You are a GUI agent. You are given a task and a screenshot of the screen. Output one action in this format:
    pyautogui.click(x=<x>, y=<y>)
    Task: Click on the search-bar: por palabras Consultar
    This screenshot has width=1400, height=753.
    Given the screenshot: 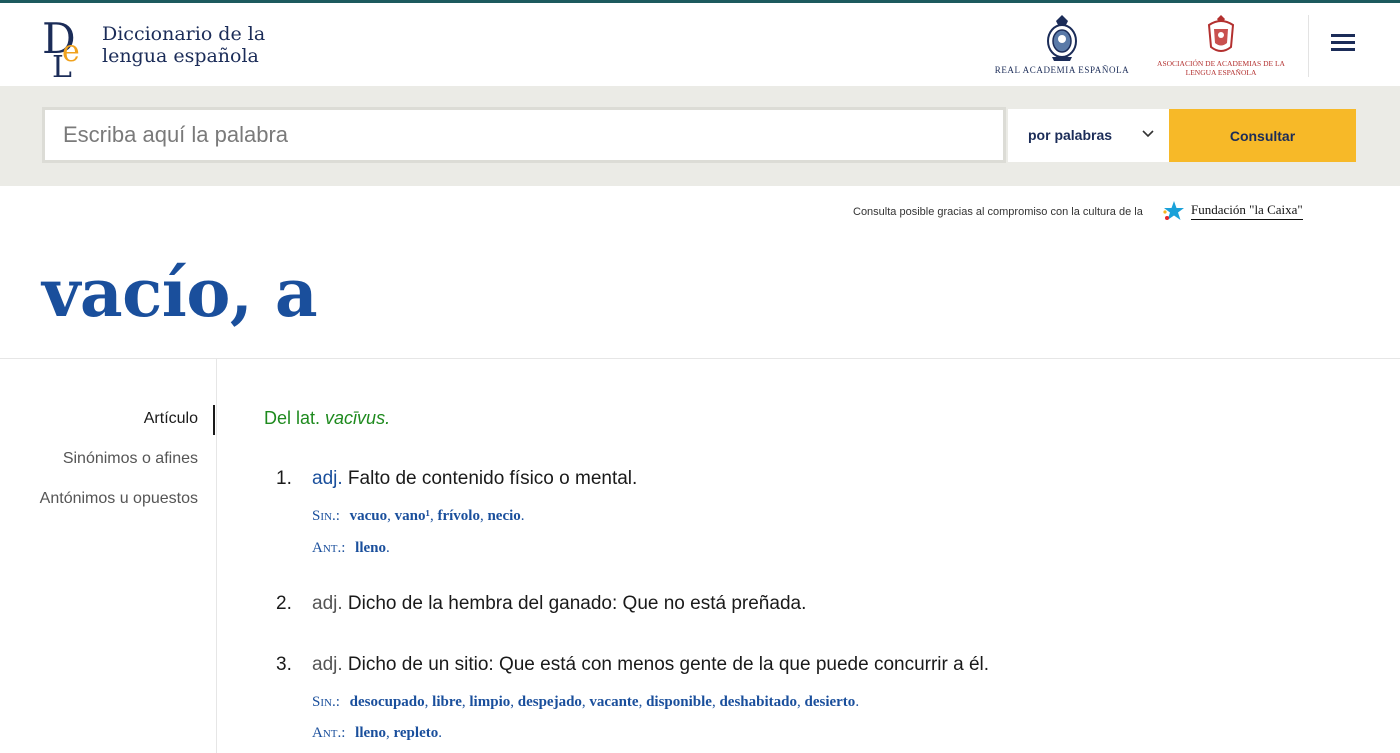 What is the action you would take?
    pyautogui.click(x=700, y=136)
    